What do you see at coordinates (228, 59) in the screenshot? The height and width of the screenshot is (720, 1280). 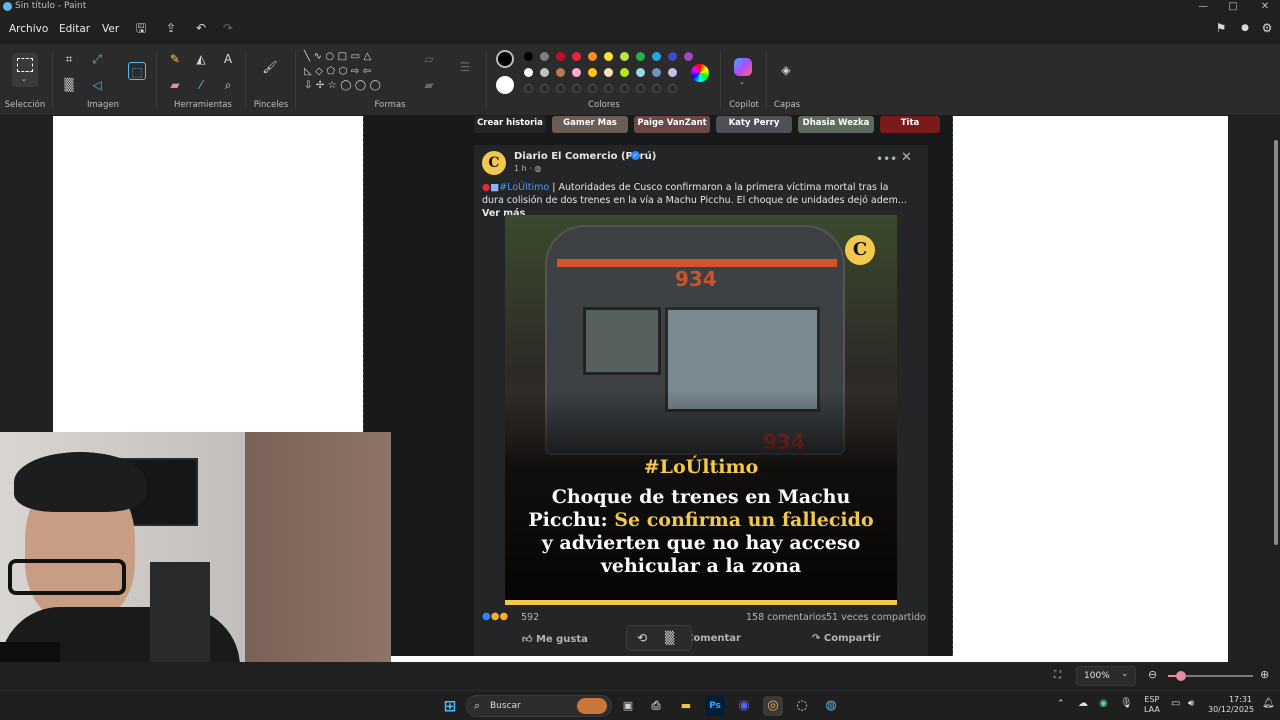 I see `text-icon: A` at bounding box center [228, 59].